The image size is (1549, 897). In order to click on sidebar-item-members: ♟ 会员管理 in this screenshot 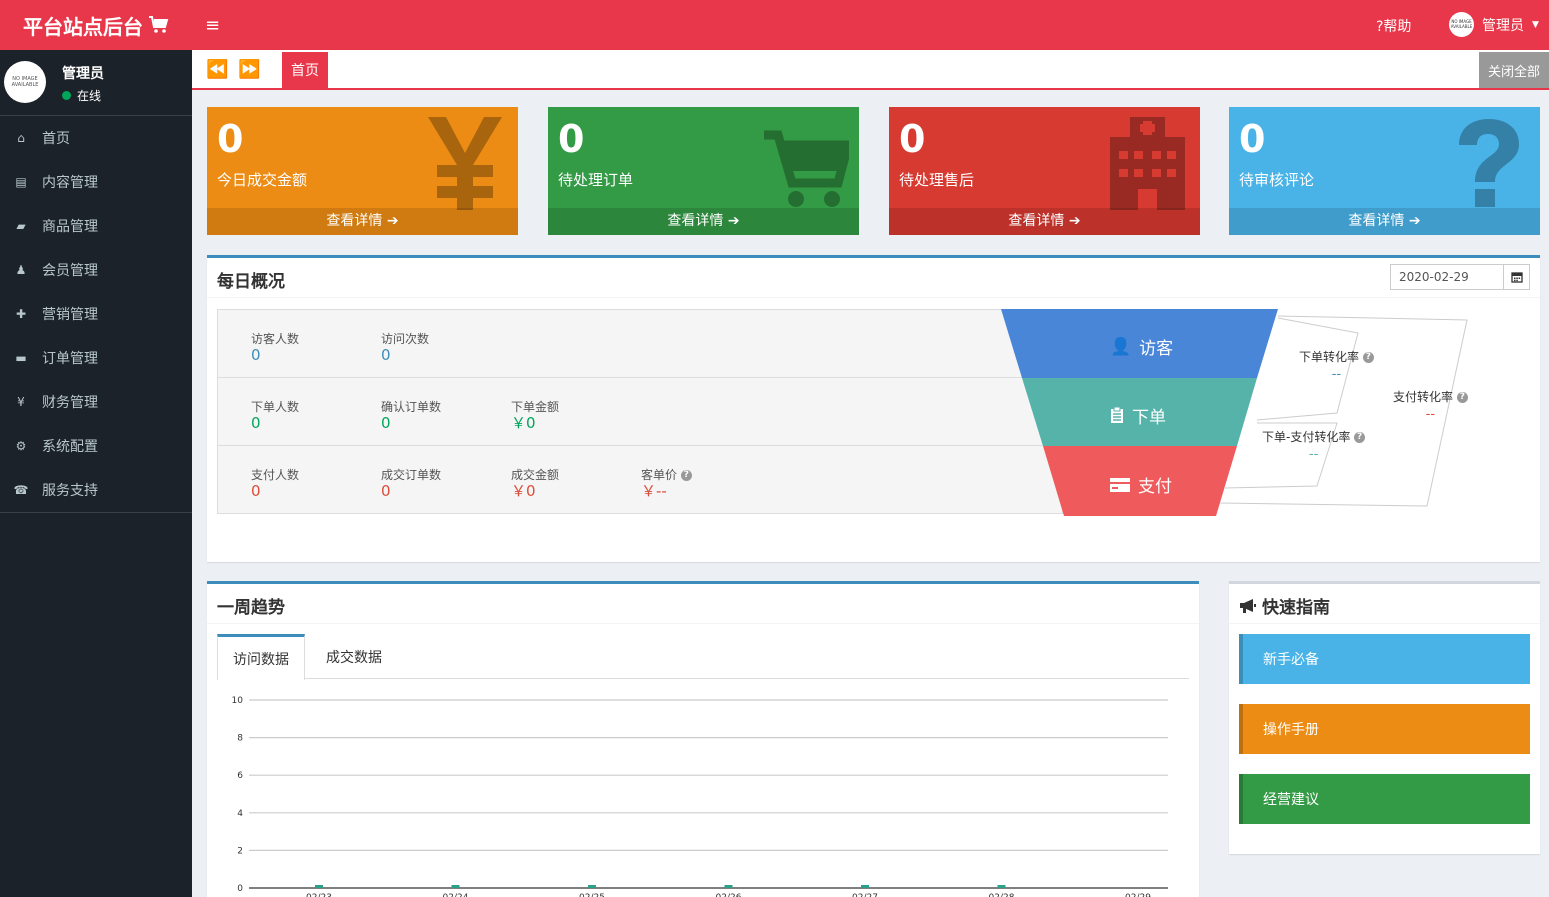, I will do `click(96, 270)`.